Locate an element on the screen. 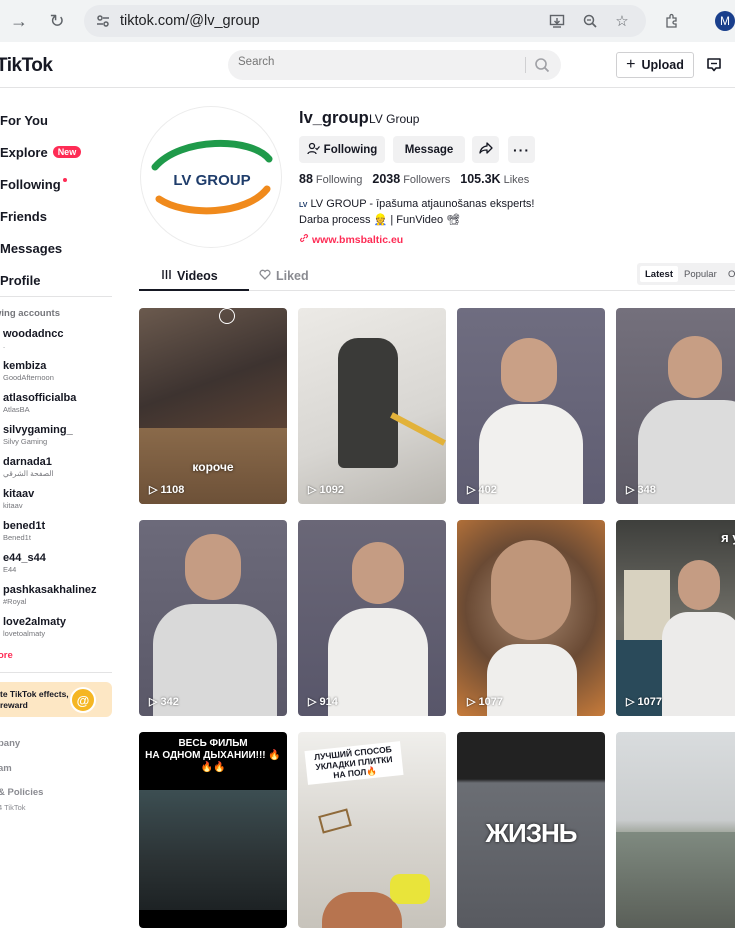  video-thumbnail: ▷ 402 is located at coordinates (531, 406).